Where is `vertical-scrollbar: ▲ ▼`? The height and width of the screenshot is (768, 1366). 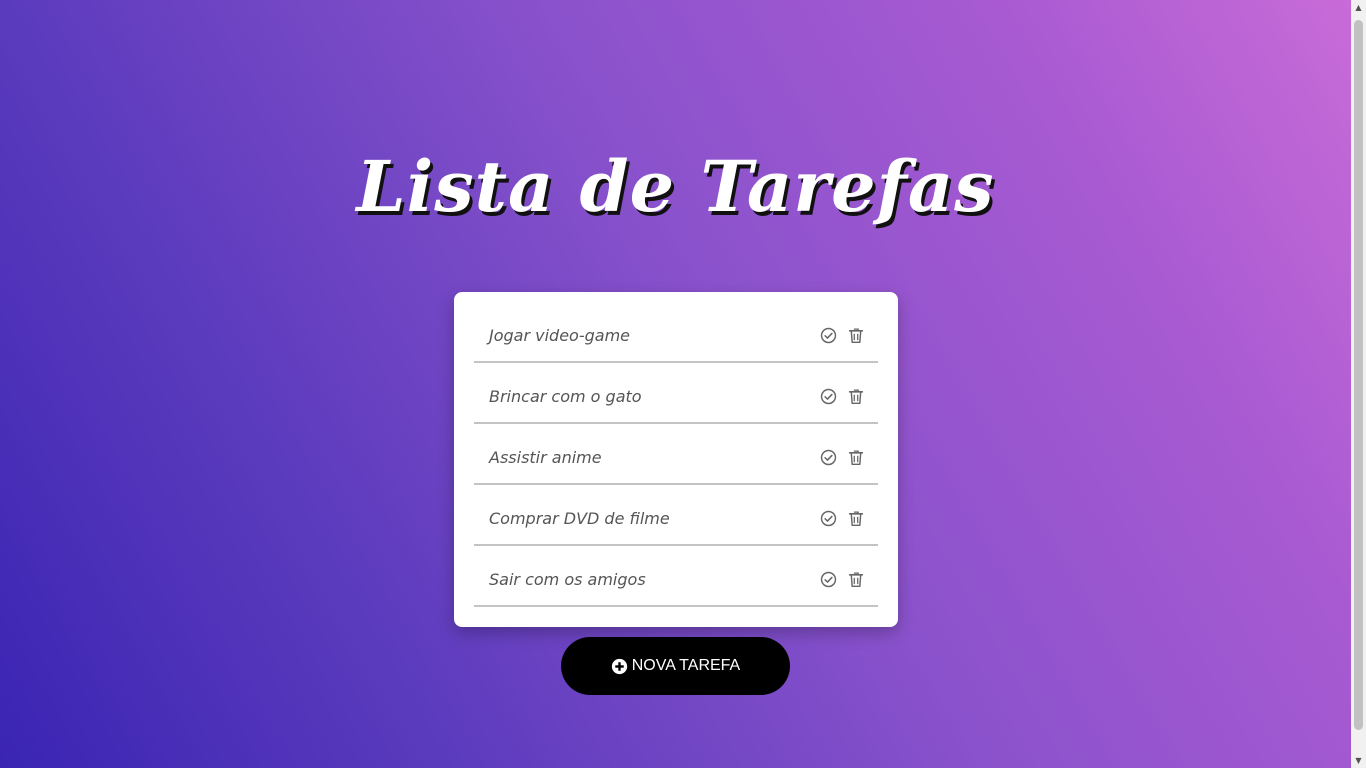
vertical-scrollbar: ▲ ▼ is located at coordinates (1358, 384).